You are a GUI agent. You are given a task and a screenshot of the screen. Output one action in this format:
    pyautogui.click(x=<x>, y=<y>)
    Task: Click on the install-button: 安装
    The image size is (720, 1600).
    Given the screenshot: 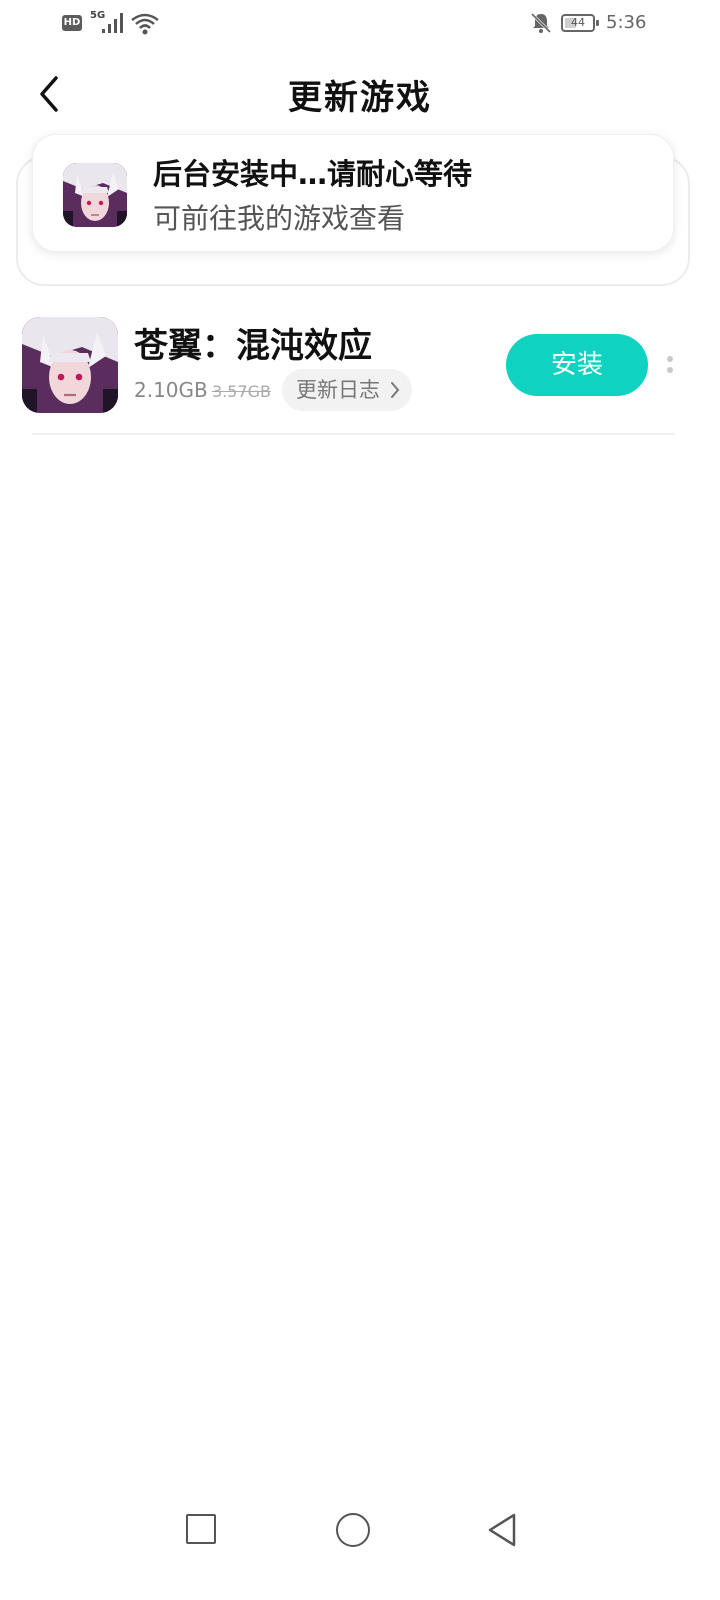 What is the action you would take?
    pyautogui.click(x=577, y=365)
    